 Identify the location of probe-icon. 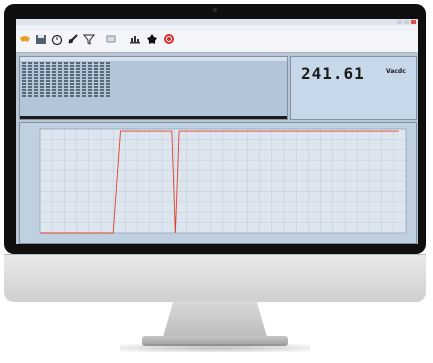
(73, 39).